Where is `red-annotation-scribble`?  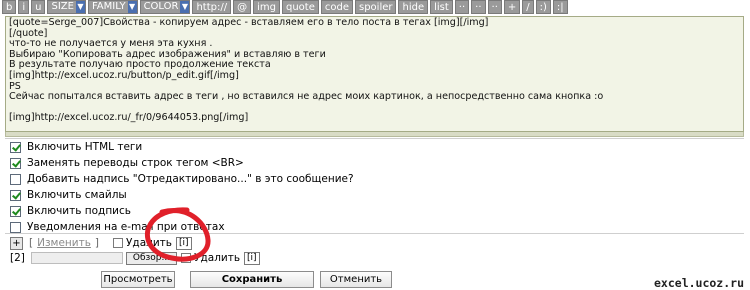 red-annotation-scribble is located at coordinates (177, 234).